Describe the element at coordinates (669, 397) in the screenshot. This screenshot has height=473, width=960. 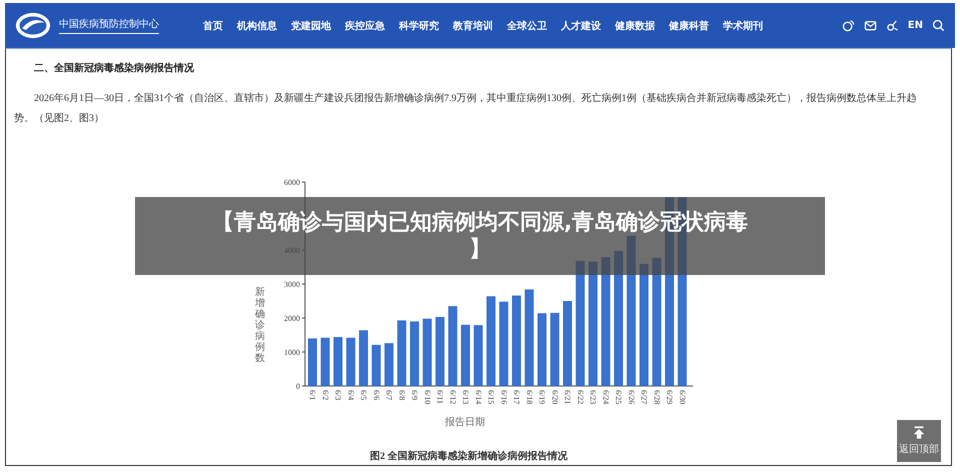
I see `x-tick-label: 6/29` at that location.